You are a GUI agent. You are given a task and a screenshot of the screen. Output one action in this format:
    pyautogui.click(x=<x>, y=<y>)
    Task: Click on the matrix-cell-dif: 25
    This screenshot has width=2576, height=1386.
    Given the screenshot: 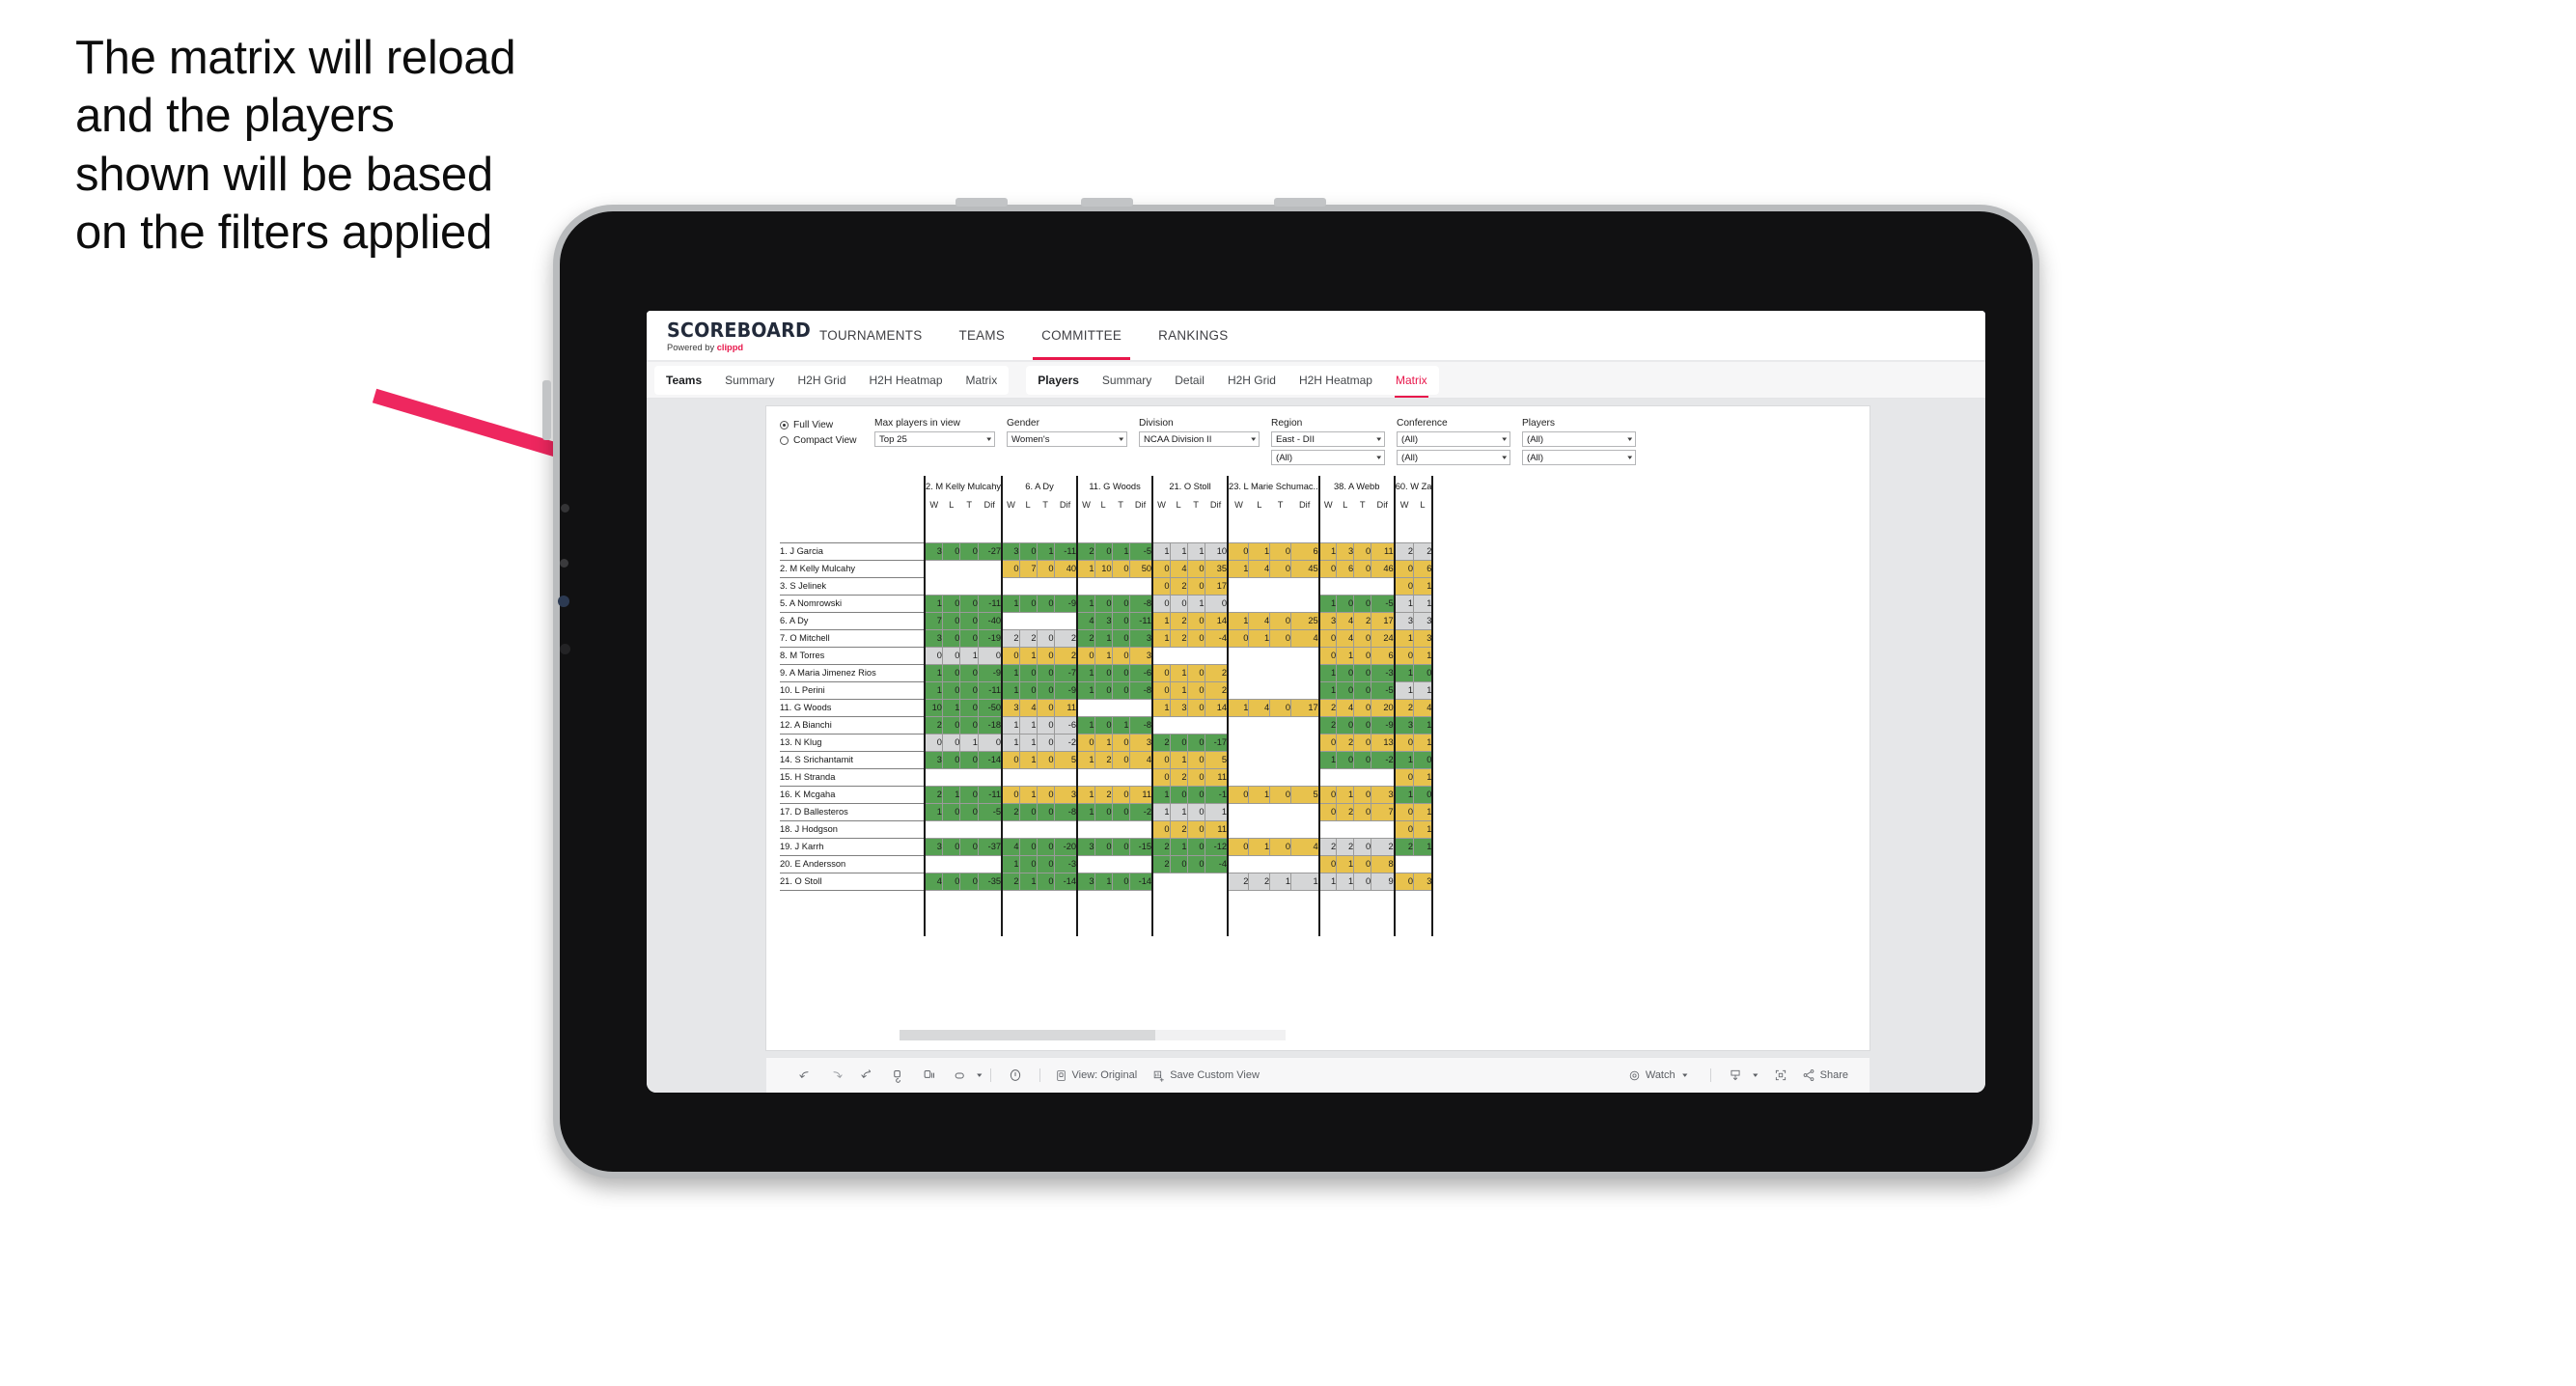 What is the action you would take?
    pyautogui.click(x=1305, y=620)
    